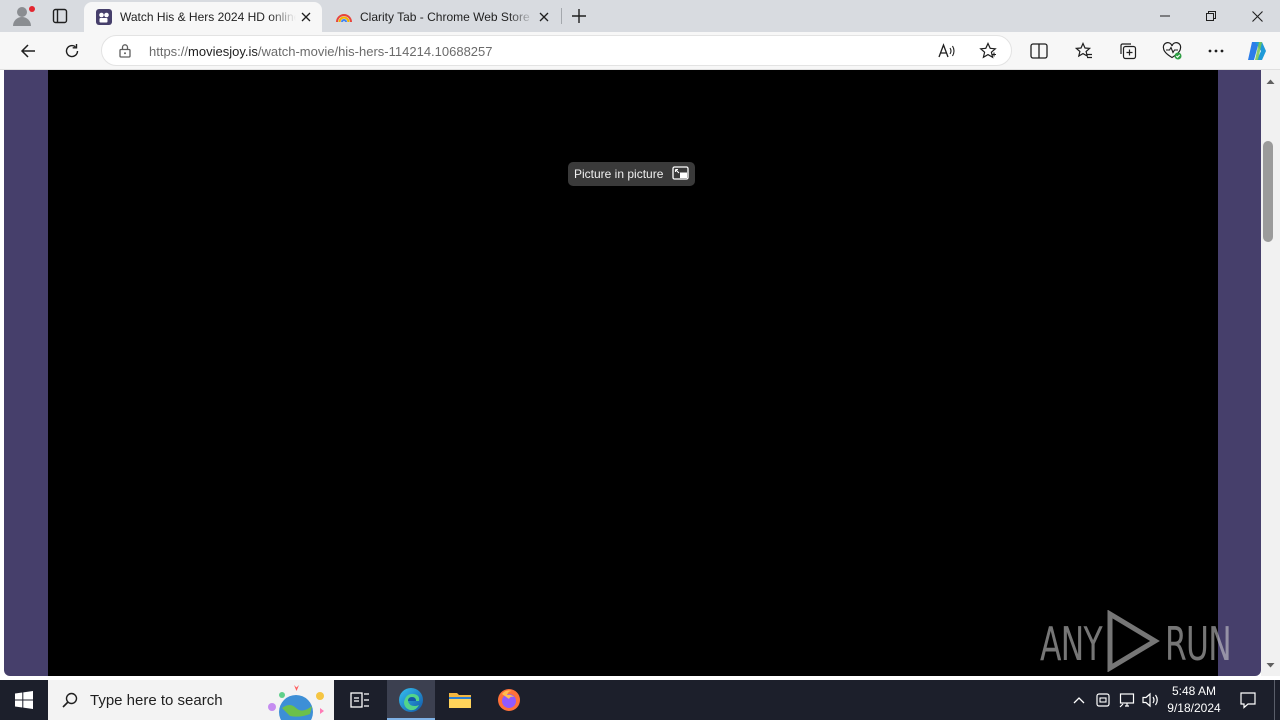 The height and width of the screenshot is (720, 1280). Describe the element at coordinates (988, 53) in the screenshot. I see `favorite-star-icon` at that location.